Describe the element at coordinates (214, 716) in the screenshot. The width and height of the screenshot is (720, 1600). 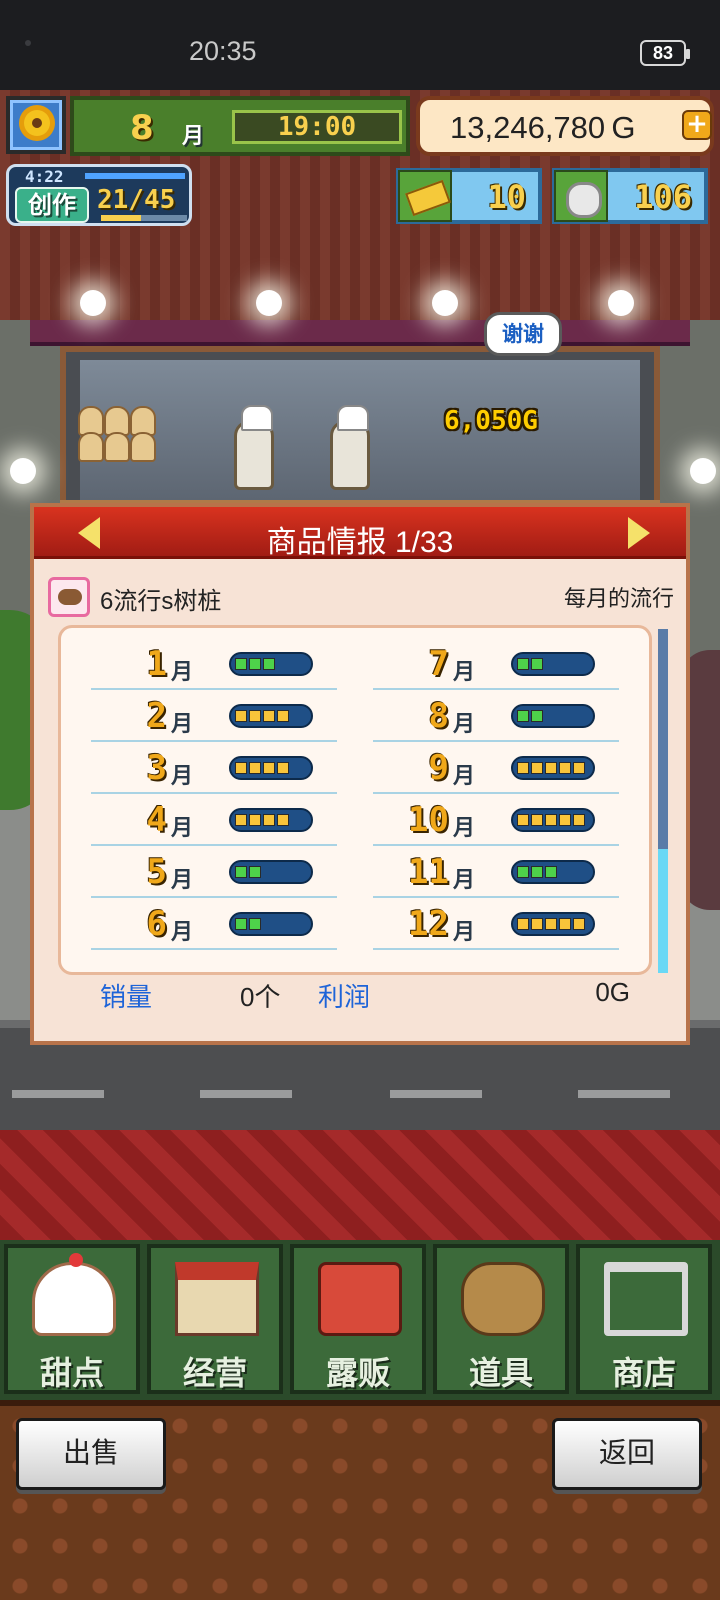
I see `month-trend-row: 2月` at that location.